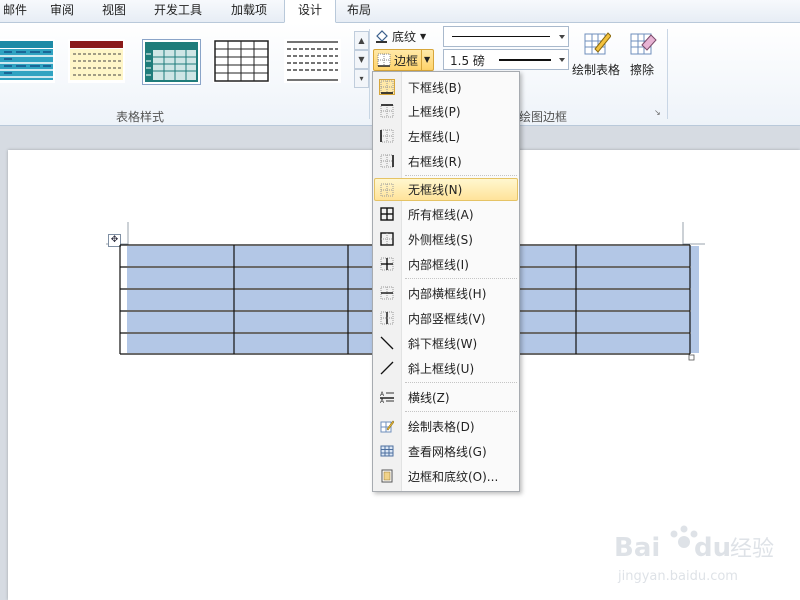 The image size is (800, 600). Describe the element at coordinates (27, 61) in the screenshot. I see `table-style-swatch-blue` at that location.